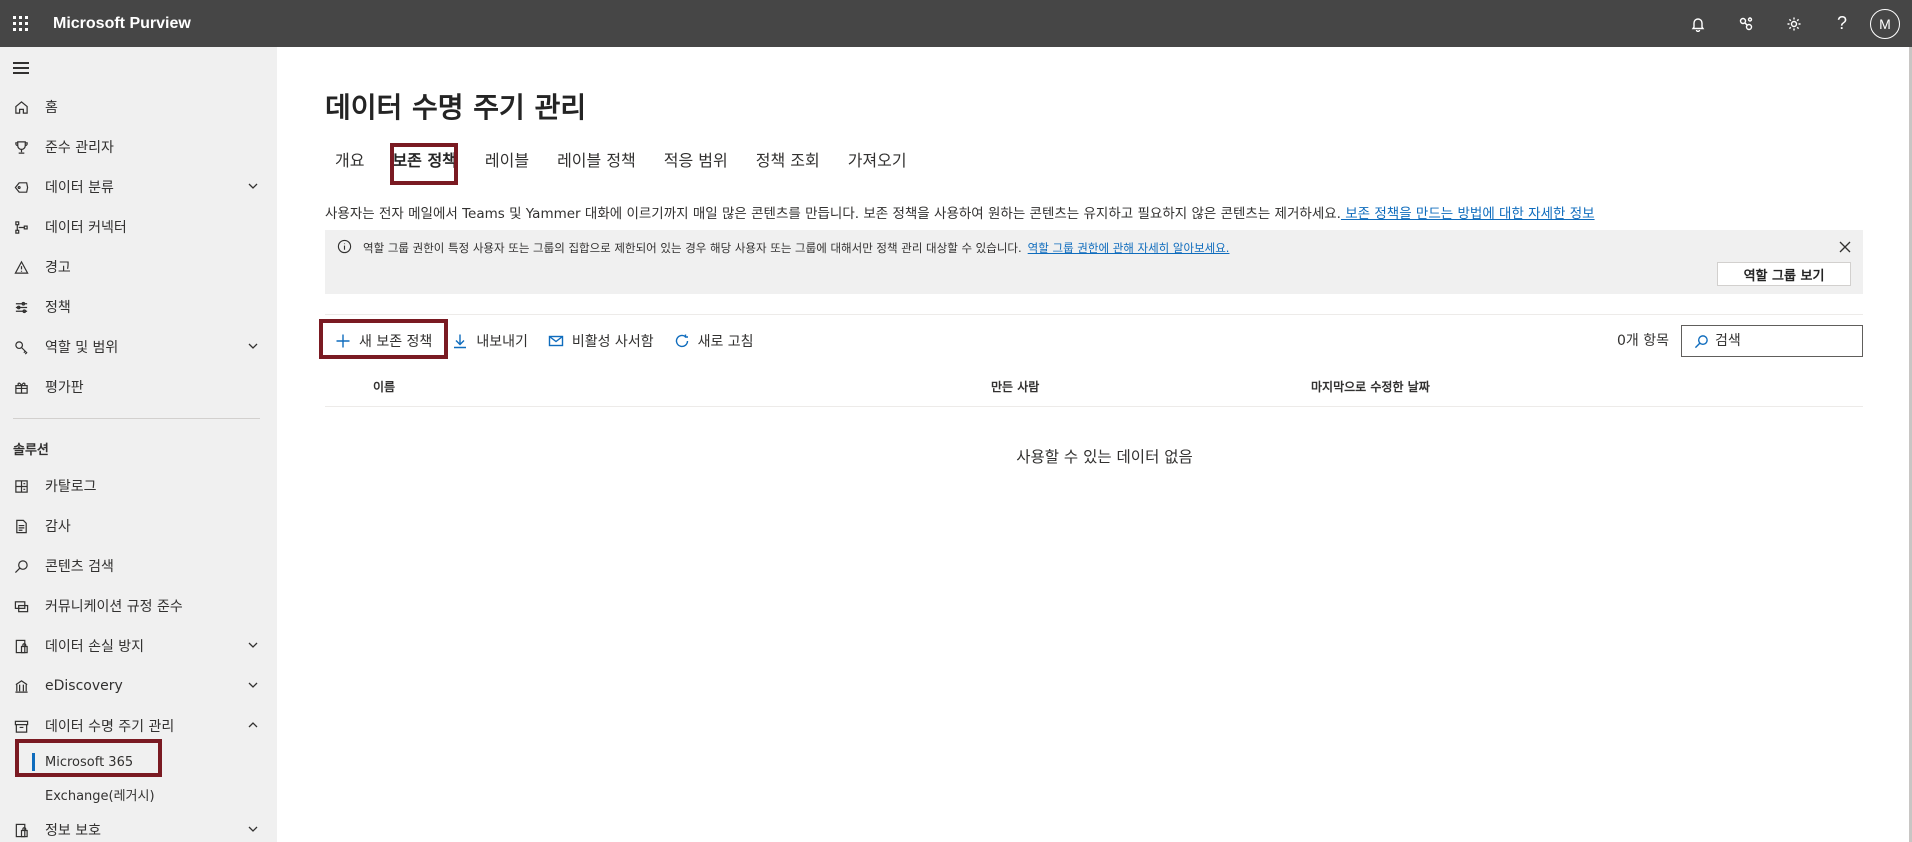  What do you see at coordinates (138, 686) in the screenshot?
I see `sidebar-item-ediscovery: eDiscovery` at bounding box center [138, 686].